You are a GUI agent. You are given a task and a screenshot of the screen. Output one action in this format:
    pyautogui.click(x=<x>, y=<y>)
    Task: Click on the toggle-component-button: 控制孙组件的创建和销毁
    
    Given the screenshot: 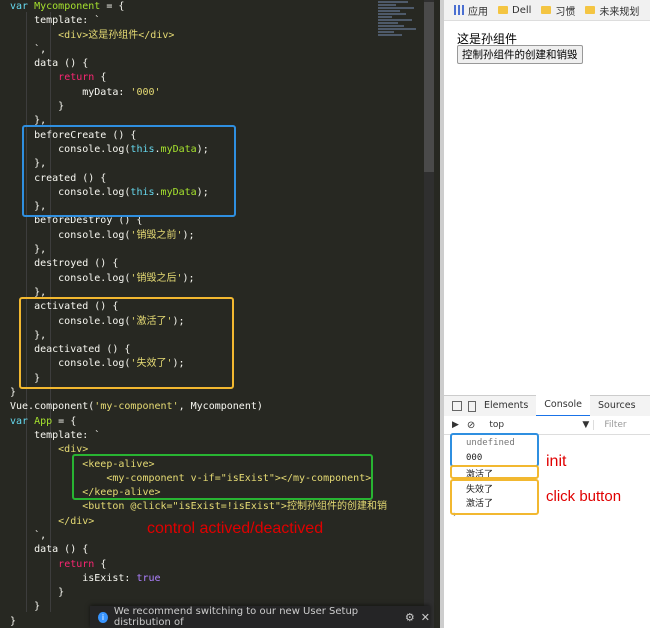 What is the action you would take?
    pyautogui.click(x=520, y=54)
    